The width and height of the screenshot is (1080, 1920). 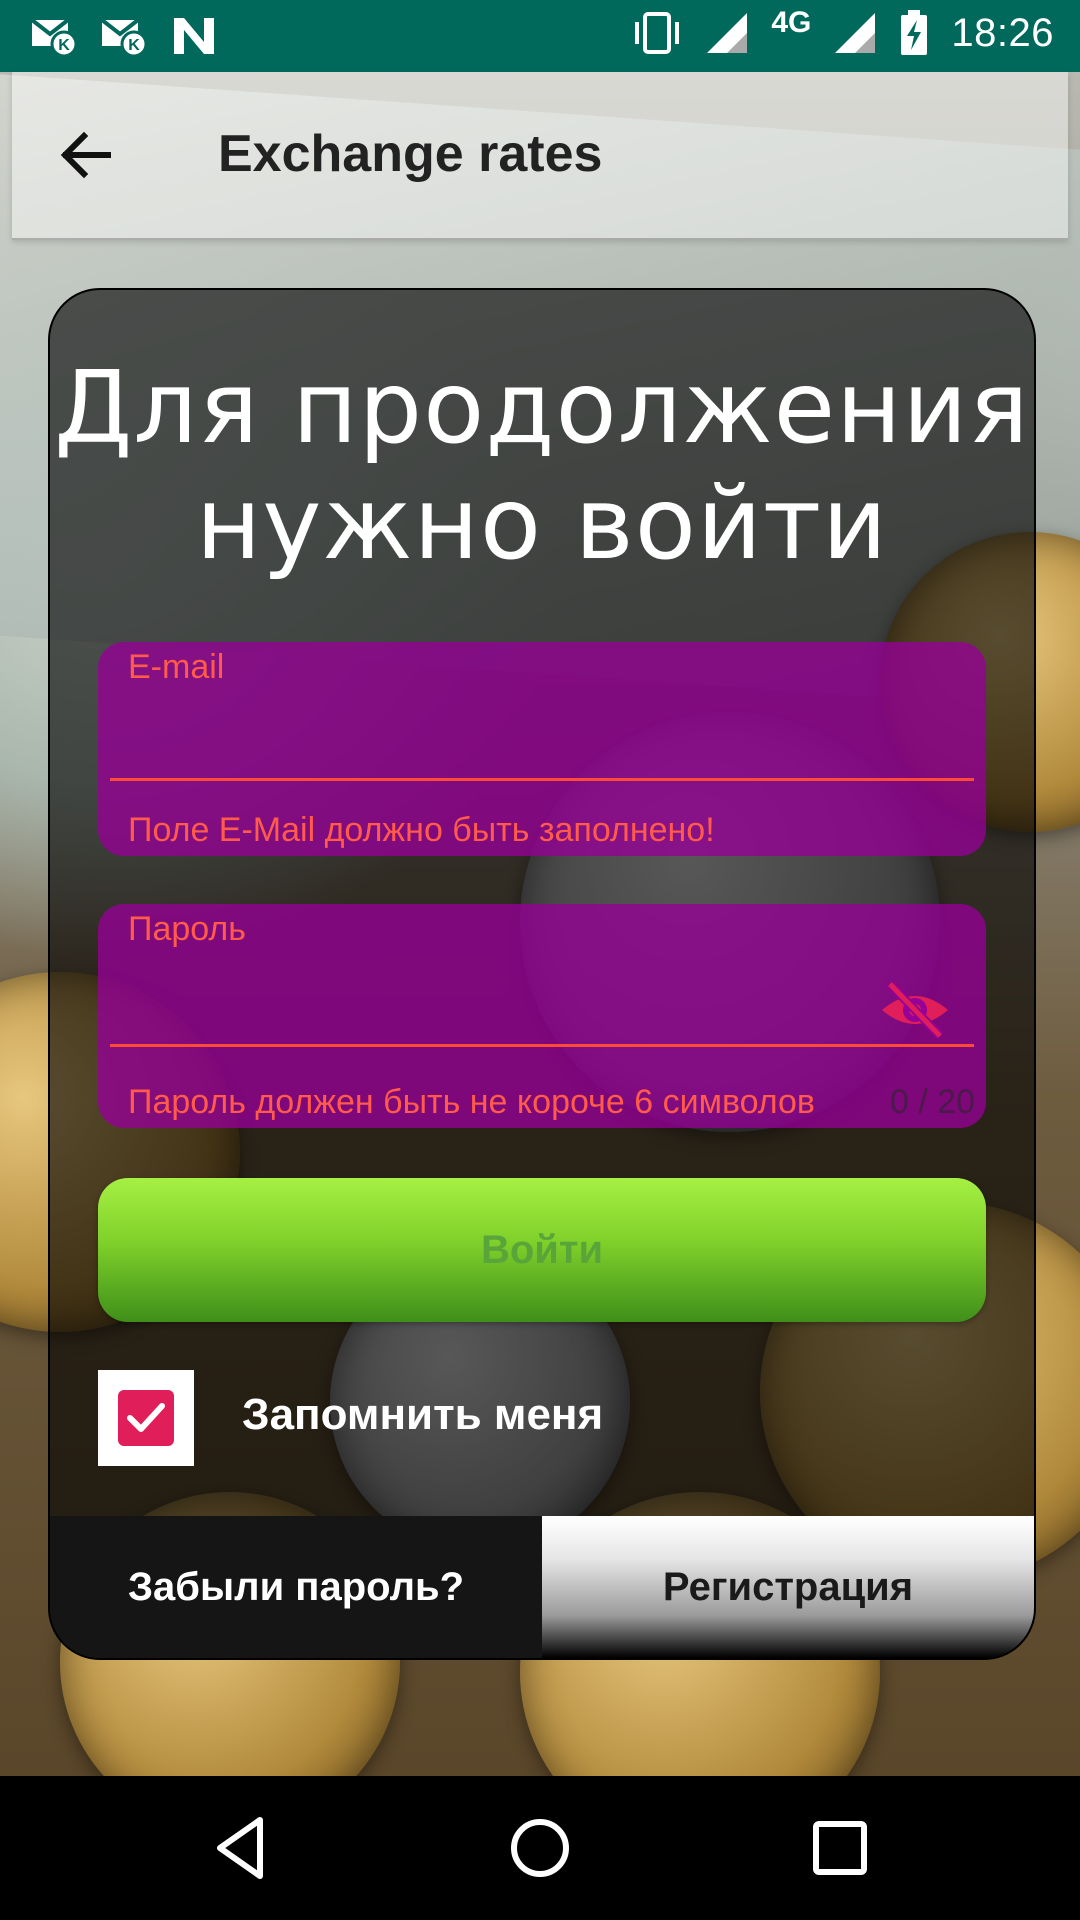 I want to click on nav-recents-icon, so click(x=840, y=1848).